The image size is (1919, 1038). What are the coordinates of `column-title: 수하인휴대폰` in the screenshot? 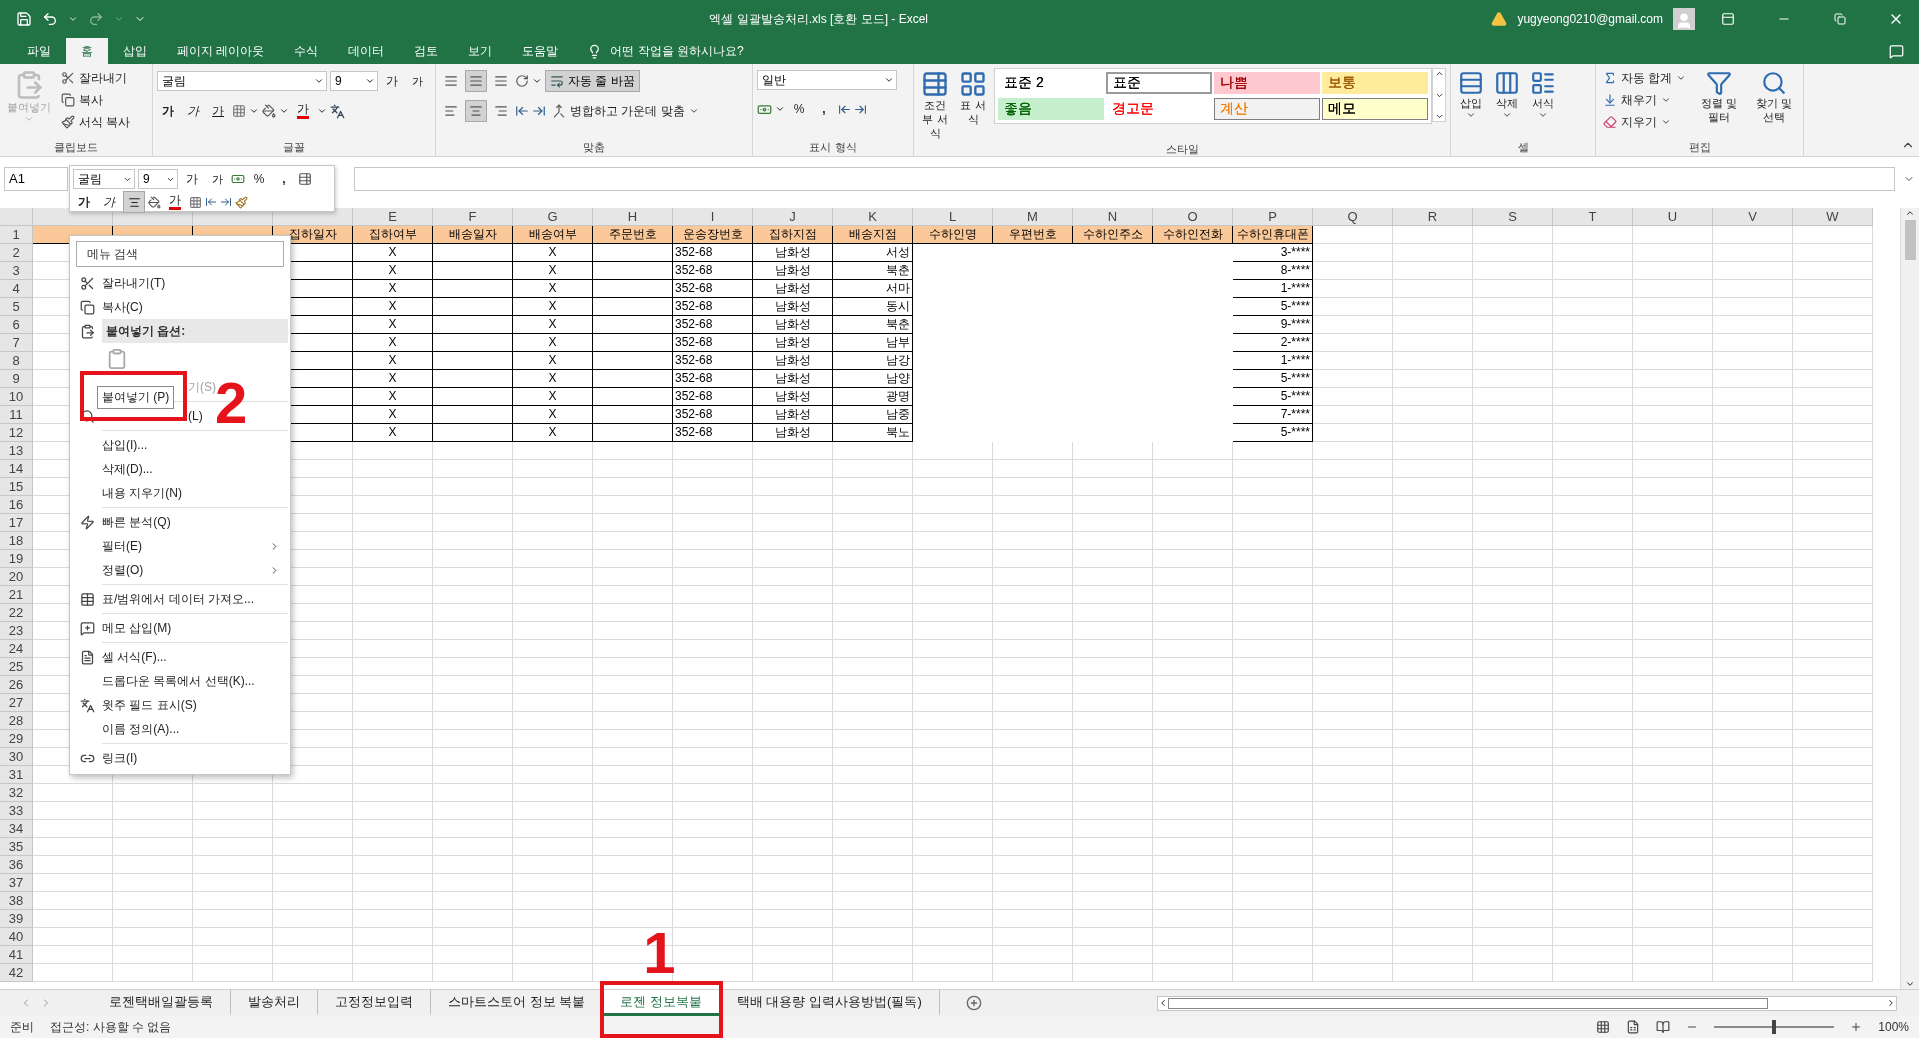 It's located at (1273, 235).